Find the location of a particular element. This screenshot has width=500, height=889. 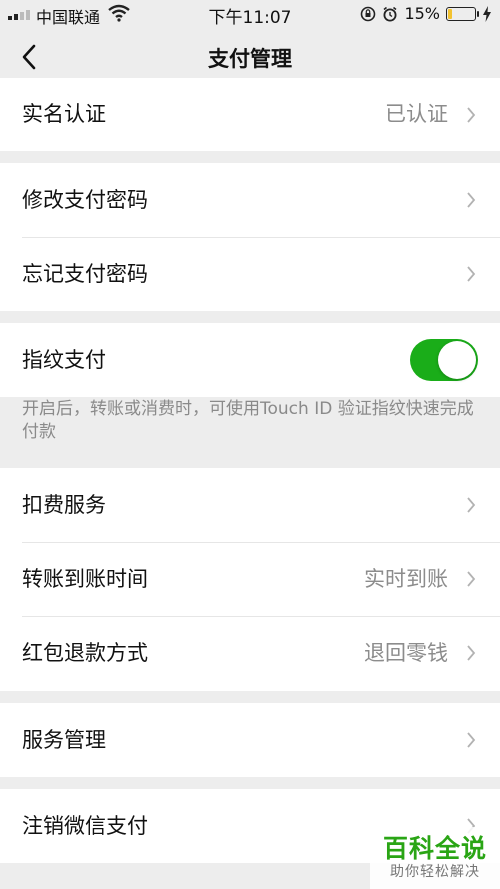

battery-percent: 15% is located at coordinates (422, 13).